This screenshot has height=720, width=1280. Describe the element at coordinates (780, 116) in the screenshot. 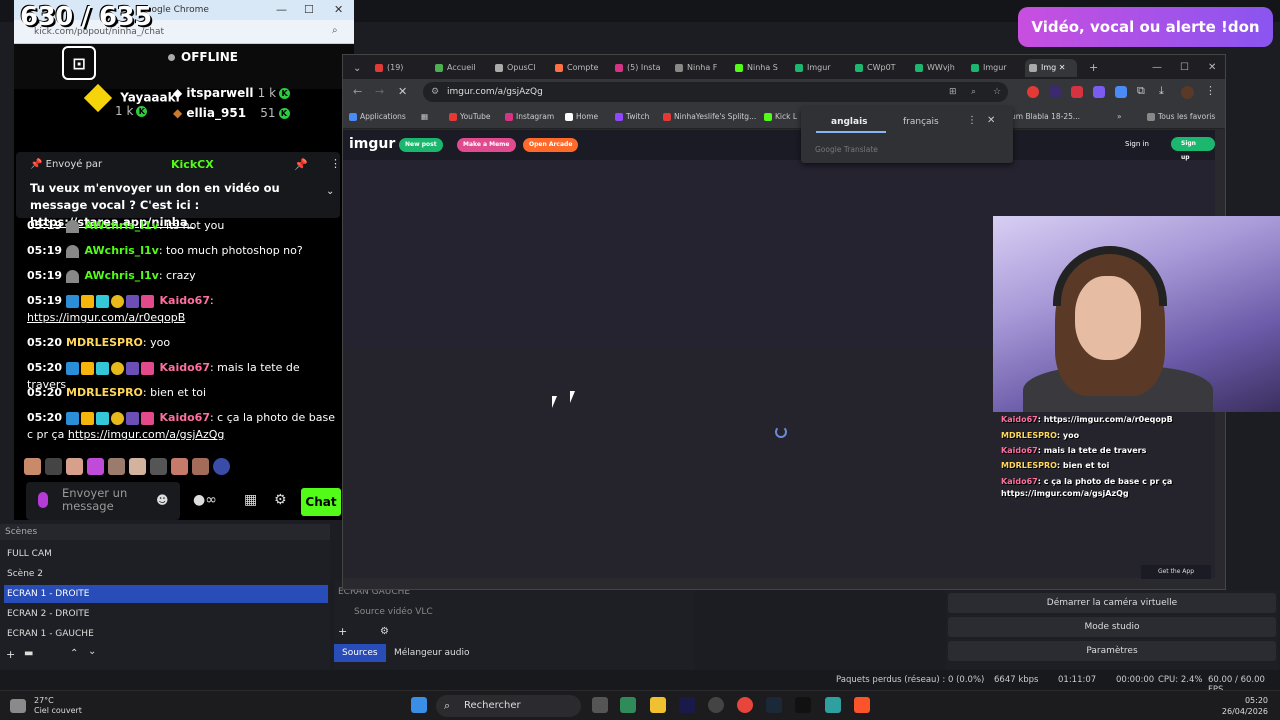

I see `bookmark-kick: Kick L` at that location.